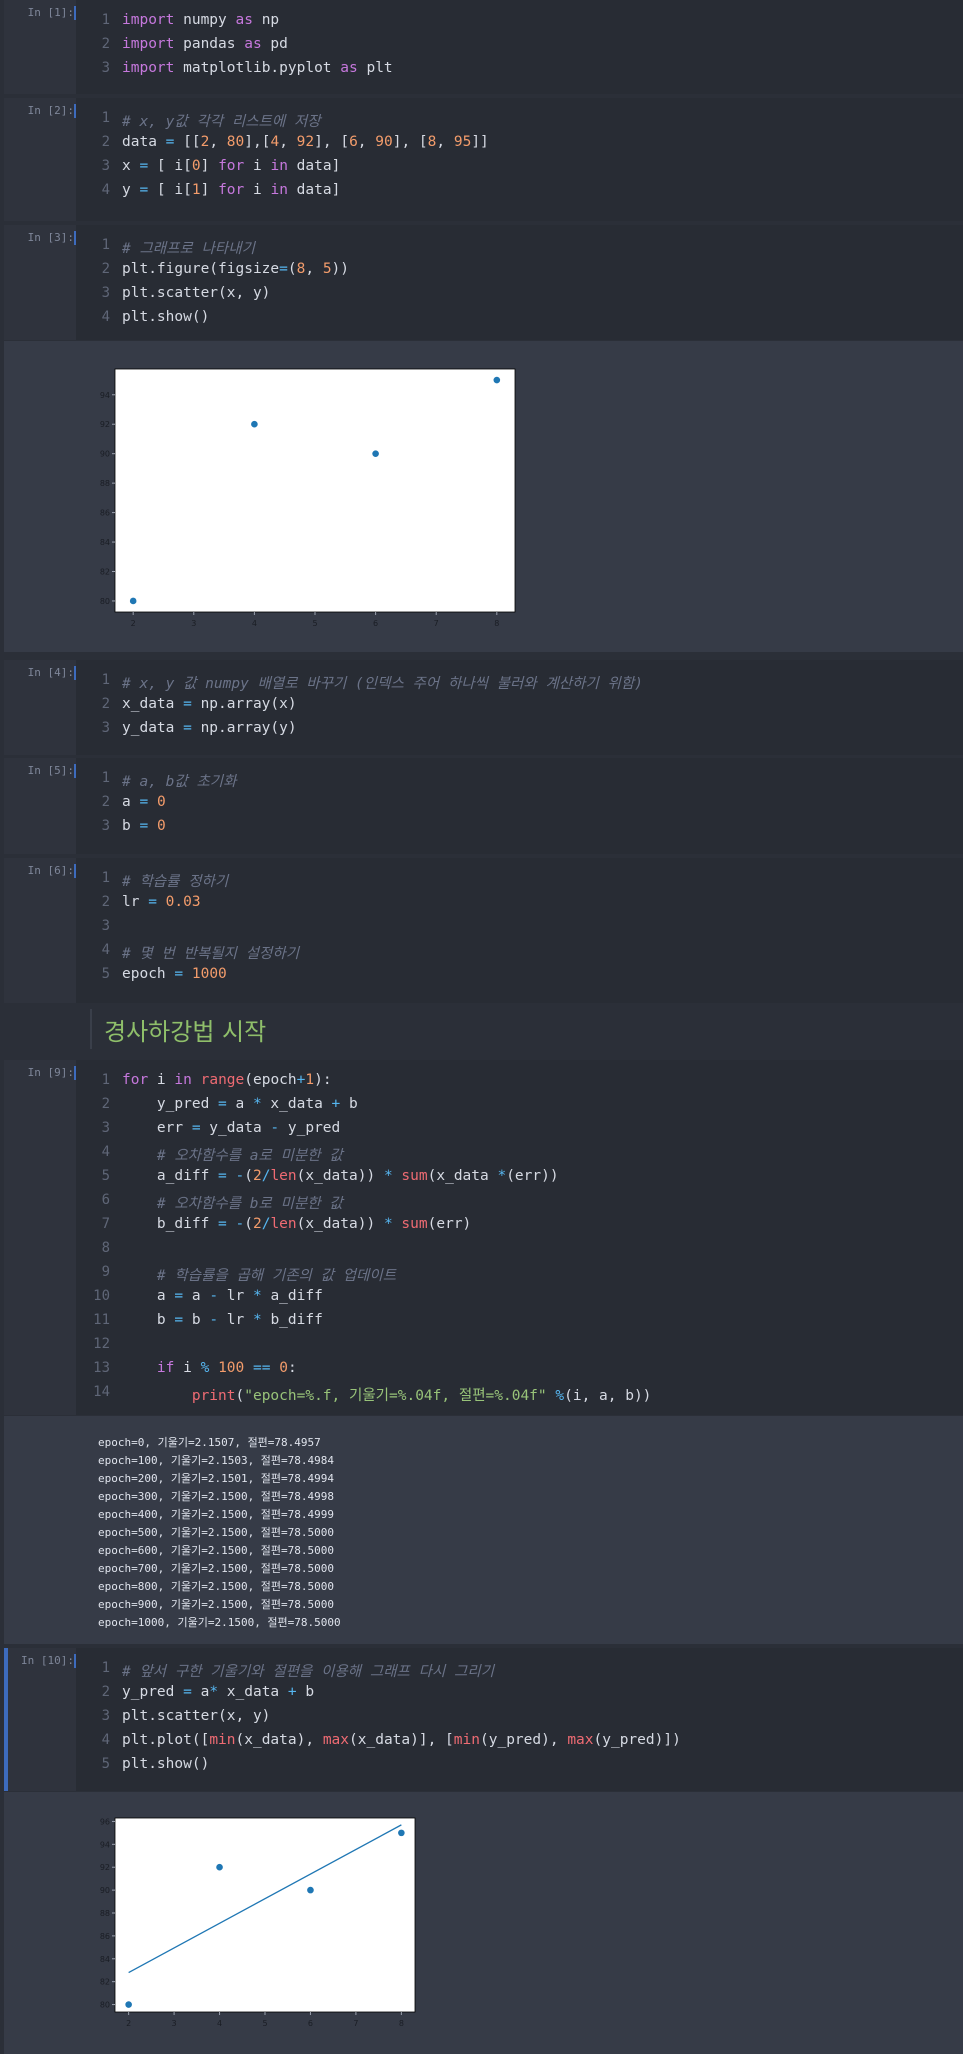  Describe the element at coordinates (240, 1104) in the screenshot. I see `code-line: y_pred = a * x_data + b` at that location.